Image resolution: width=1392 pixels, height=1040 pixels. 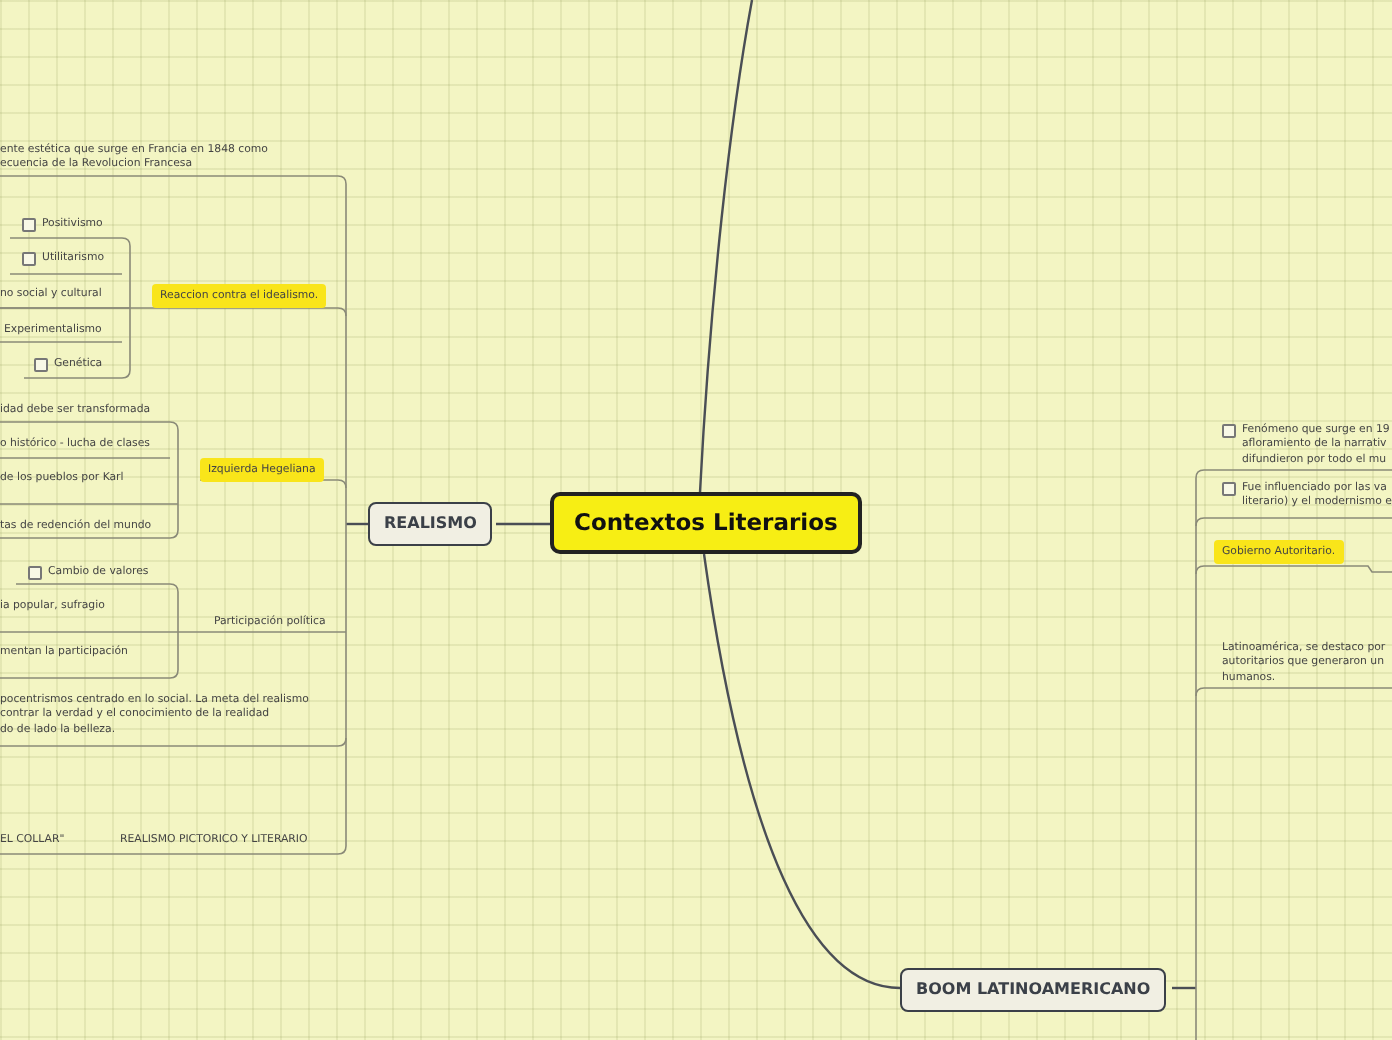 I want to click on branch-node: BOOM LATINOAMERICANO, so click(x=1033, y=990).